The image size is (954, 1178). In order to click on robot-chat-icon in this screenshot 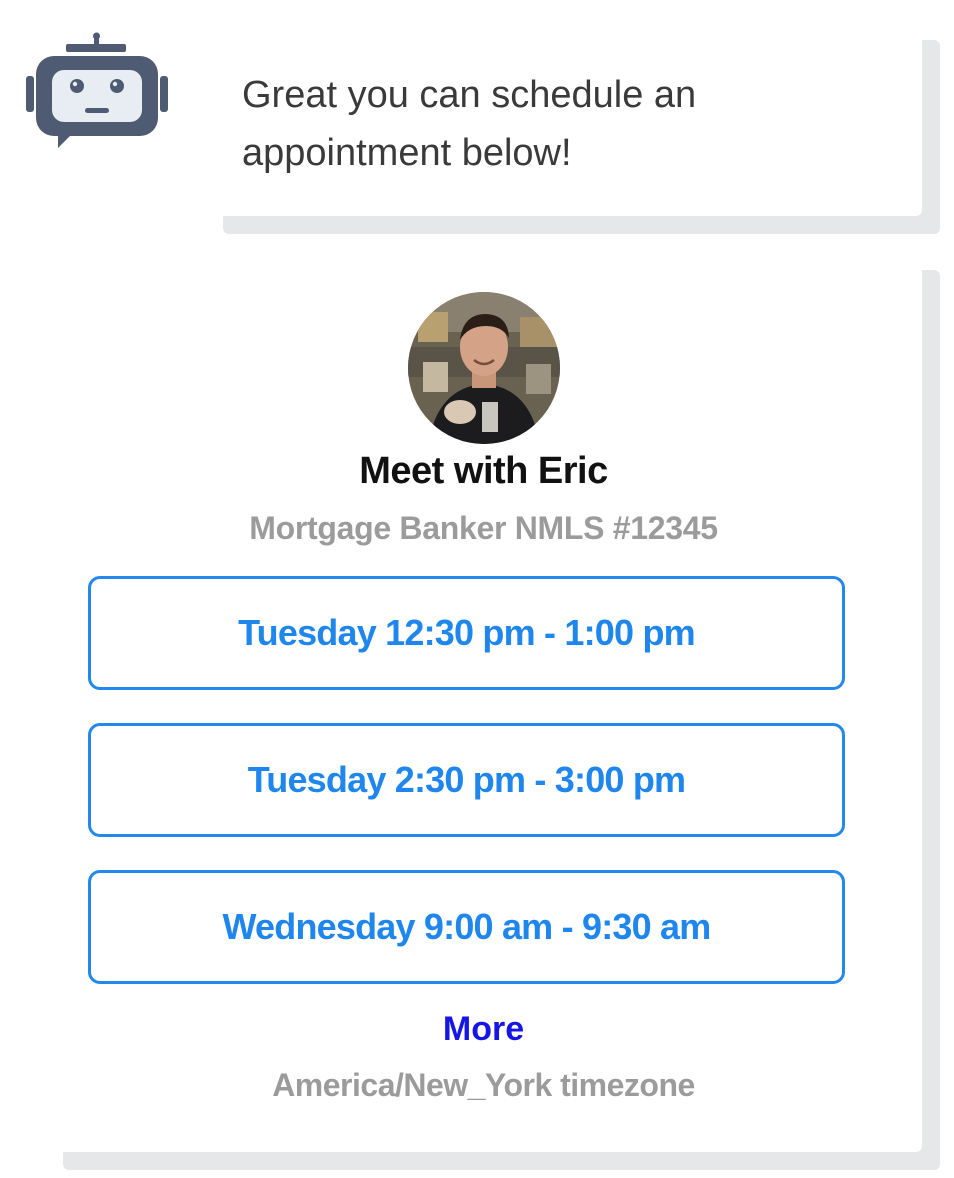, I will do `click(97, 90)`.